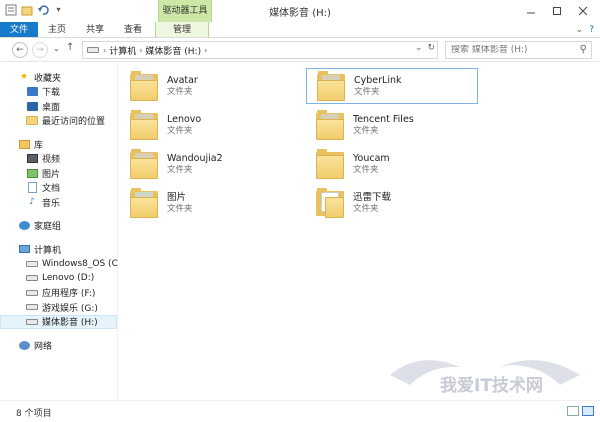  Describe the element at coordinates (184, 119) in the screenshot. I see `folder-name: Lenovo` at that location.